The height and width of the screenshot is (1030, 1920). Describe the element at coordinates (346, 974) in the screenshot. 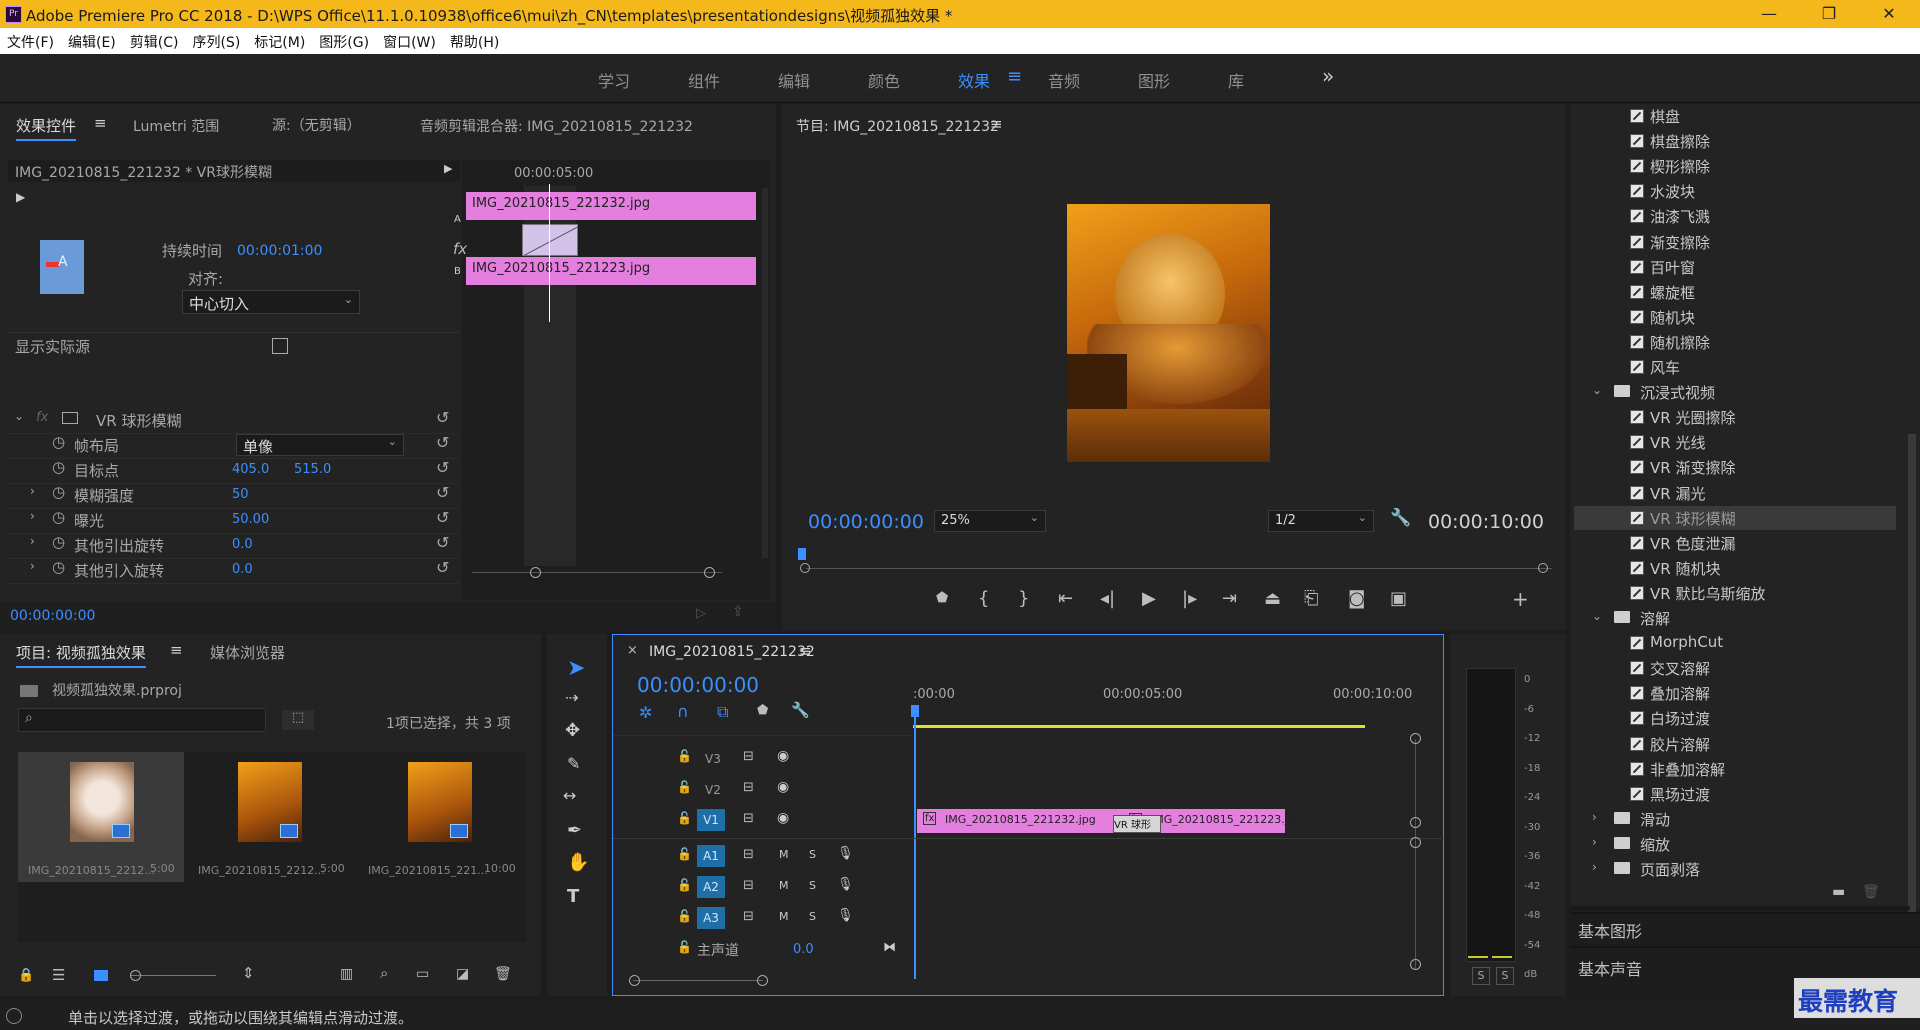

I see `automate-sequence-icon: ▥` at that location.